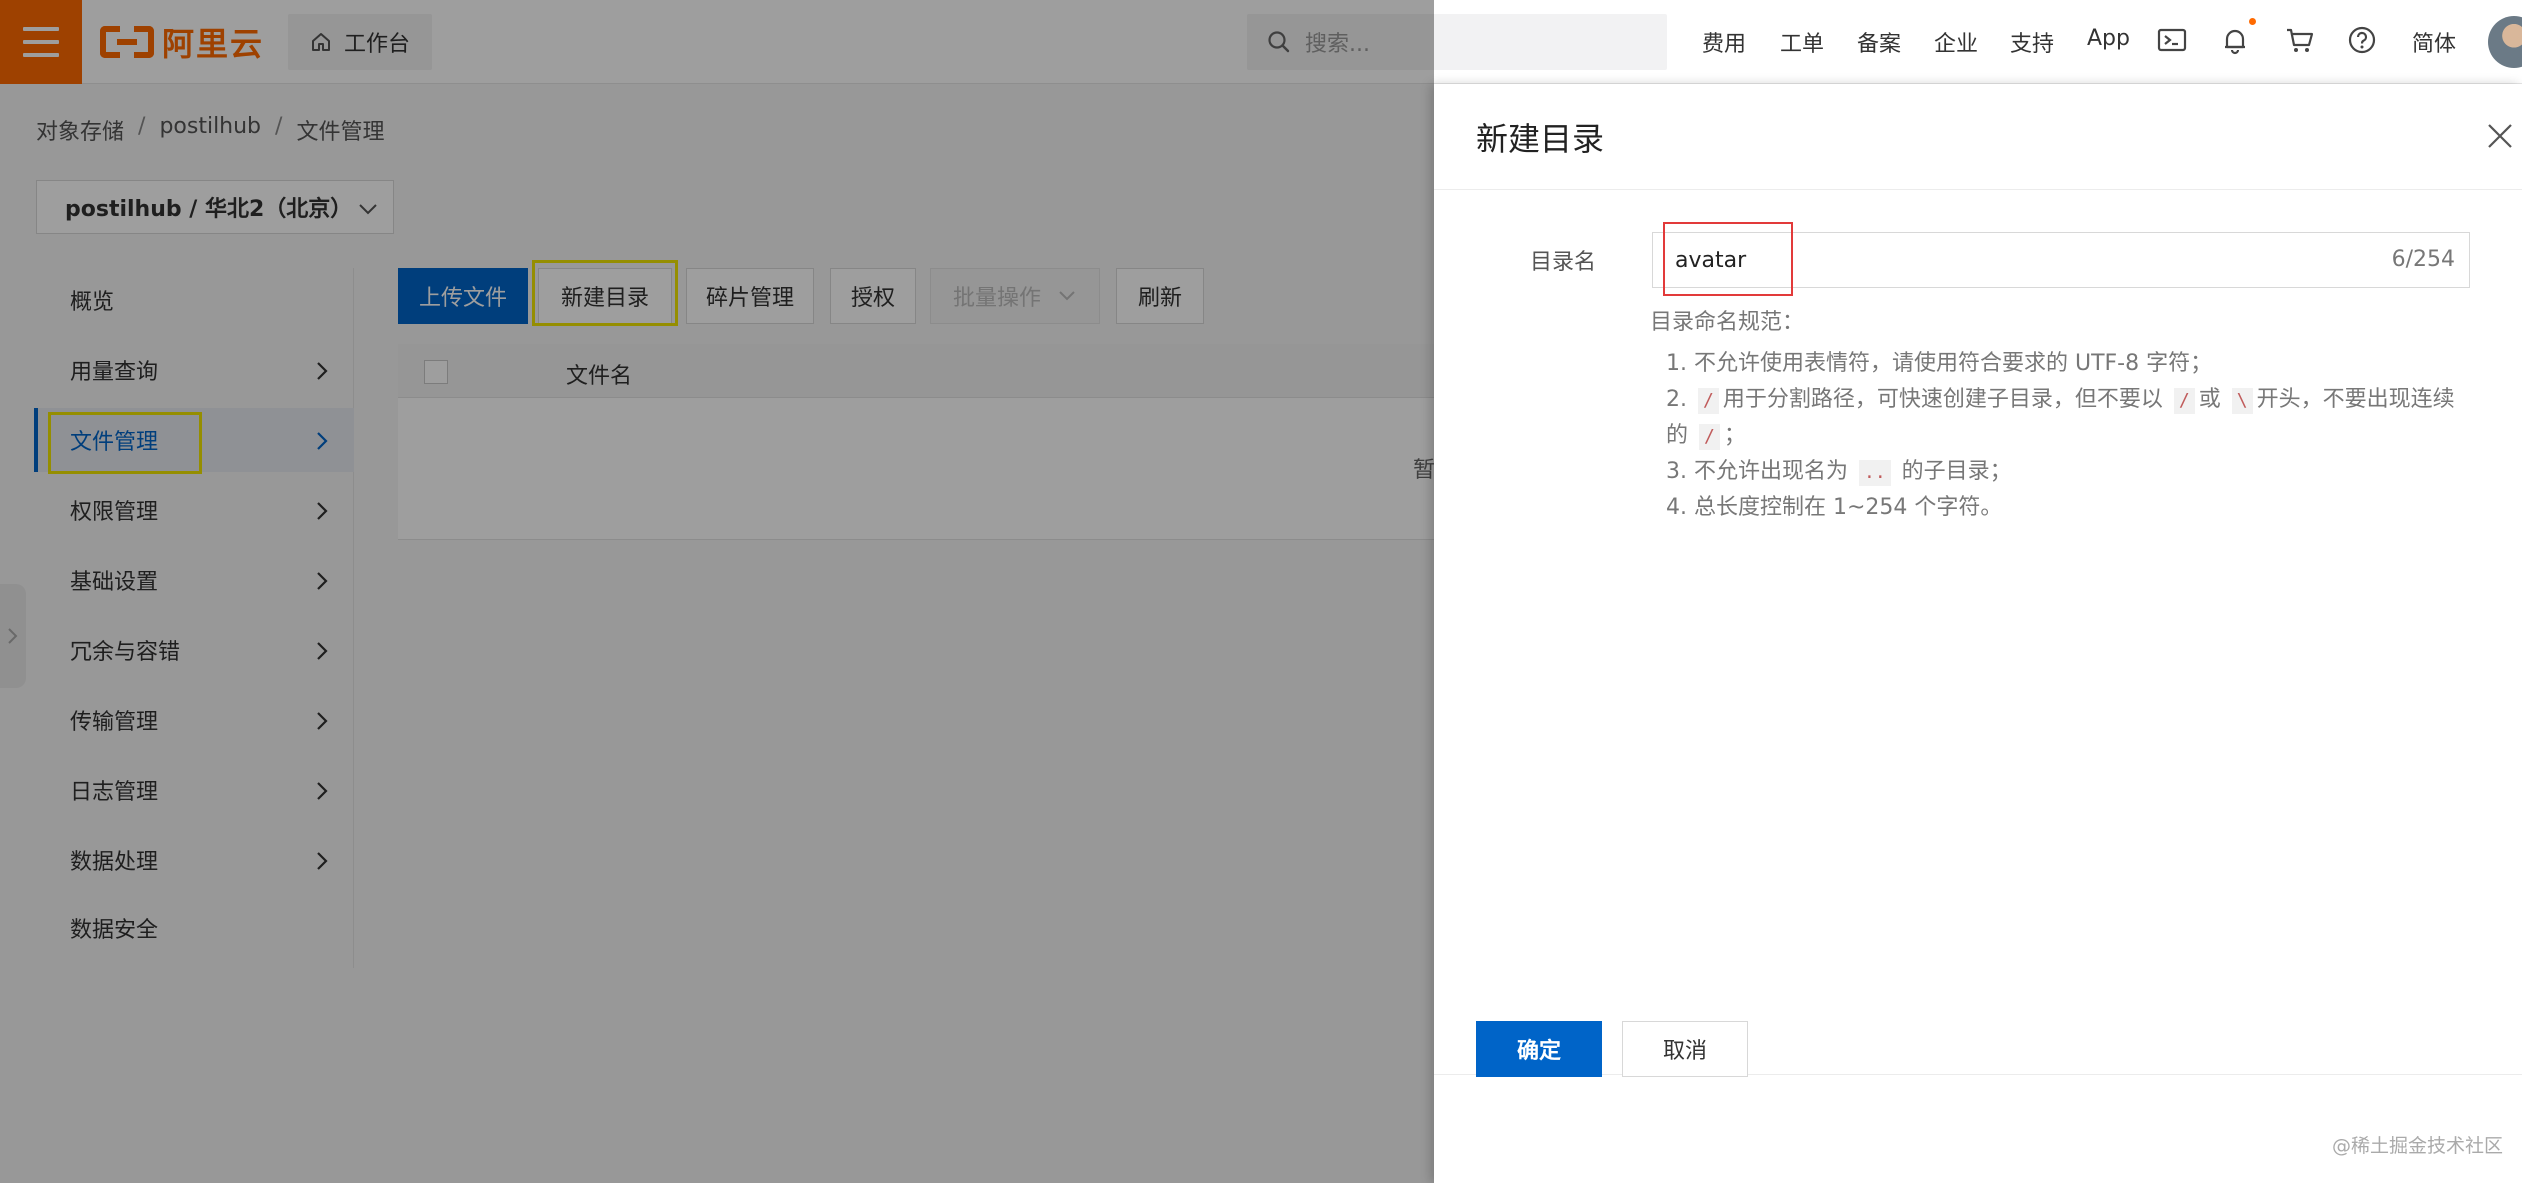 This screenshot has width=2522, height=1183. Describe the element at coordinates (1879, 42) in the screenshot. I see `nav-icp: 备案` at that location.